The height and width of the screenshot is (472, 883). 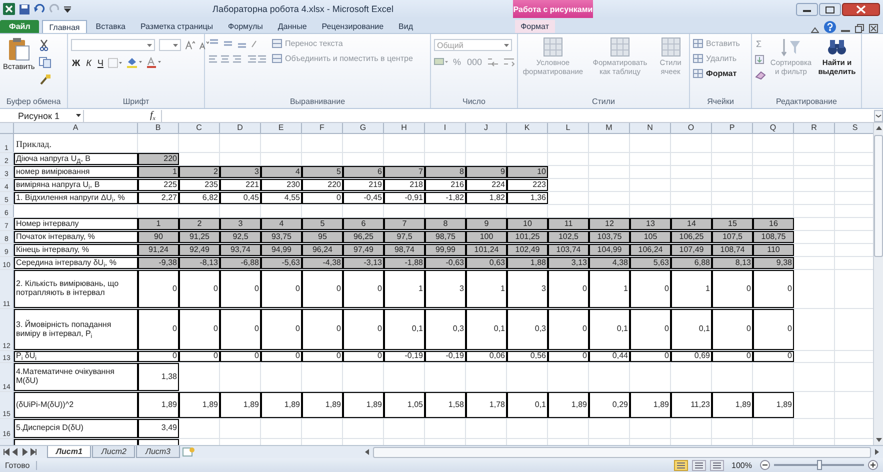 I want to click on ribbon-tab: Формулы, so click(x=245, y=26).